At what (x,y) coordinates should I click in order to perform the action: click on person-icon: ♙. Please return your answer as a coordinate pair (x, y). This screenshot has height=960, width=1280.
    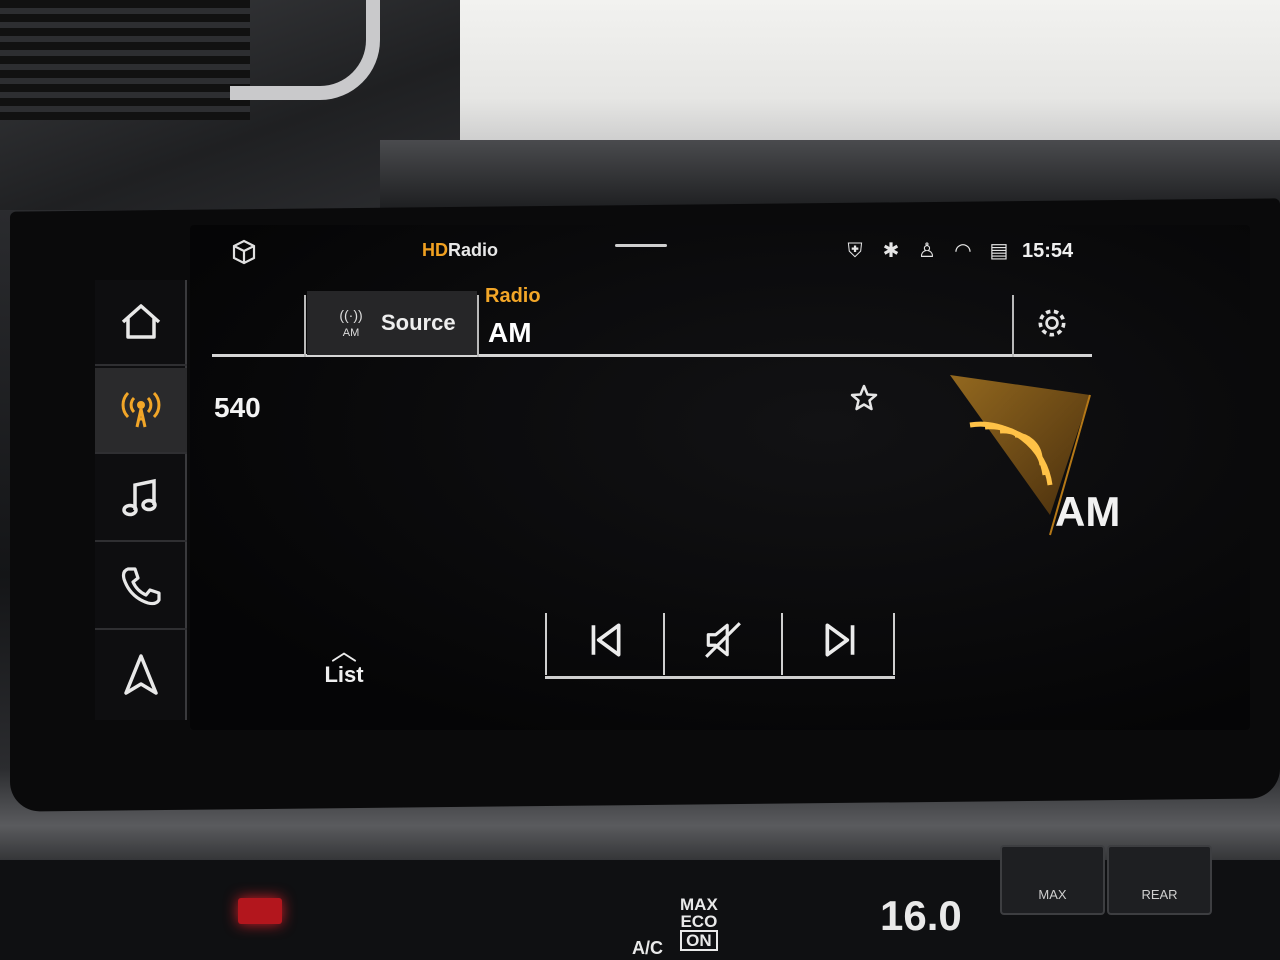
    Looking at the image, I should click on (927, 251).